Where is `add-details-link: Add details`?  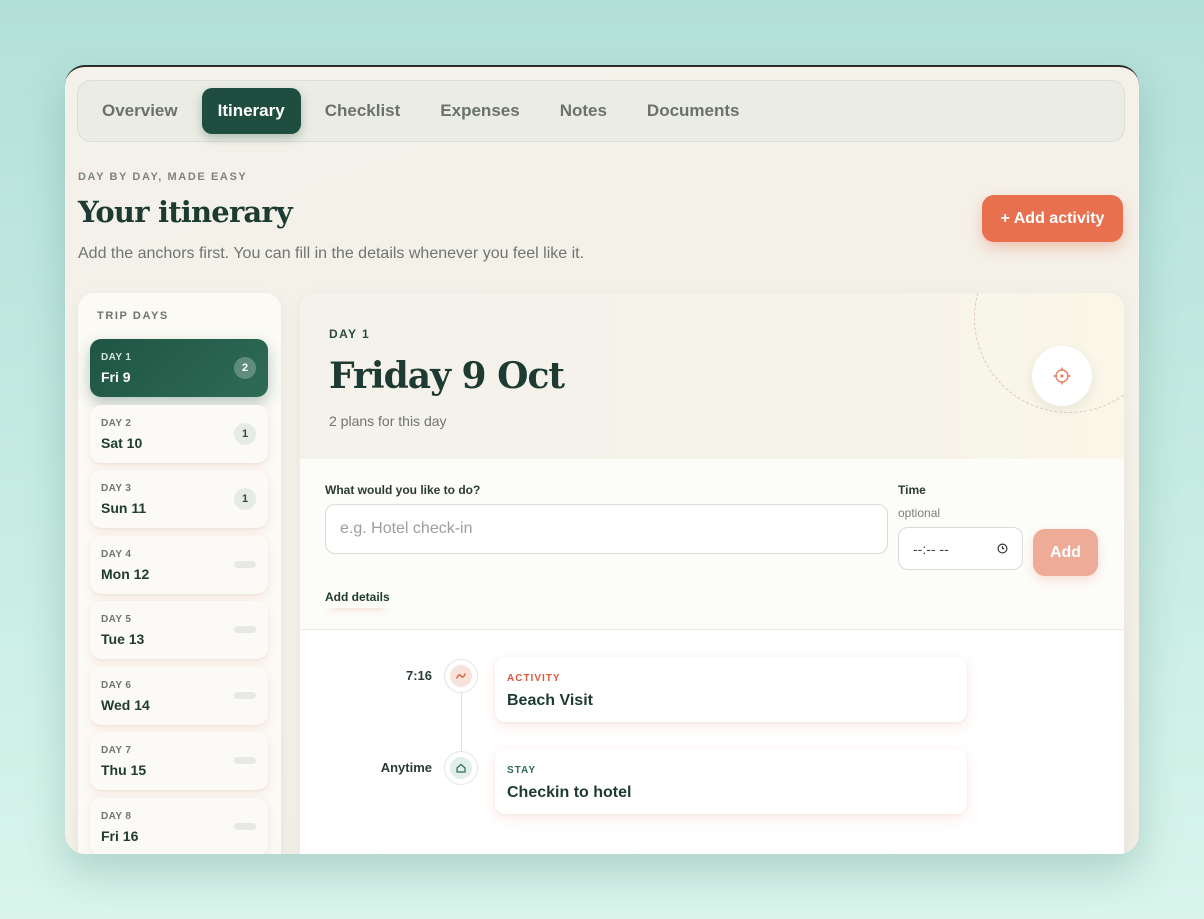 add-details-link: Add details is located at coordinates (357, 599).